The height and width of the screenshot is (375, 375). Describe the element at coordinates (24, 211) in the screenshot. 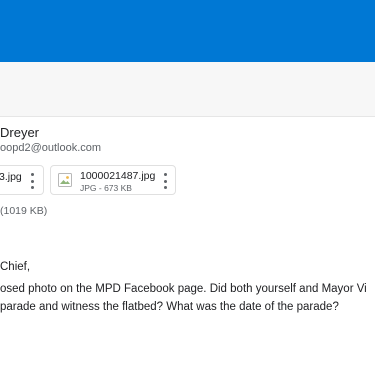

I see `attachments-total-size: (1019 KB)` at that location.